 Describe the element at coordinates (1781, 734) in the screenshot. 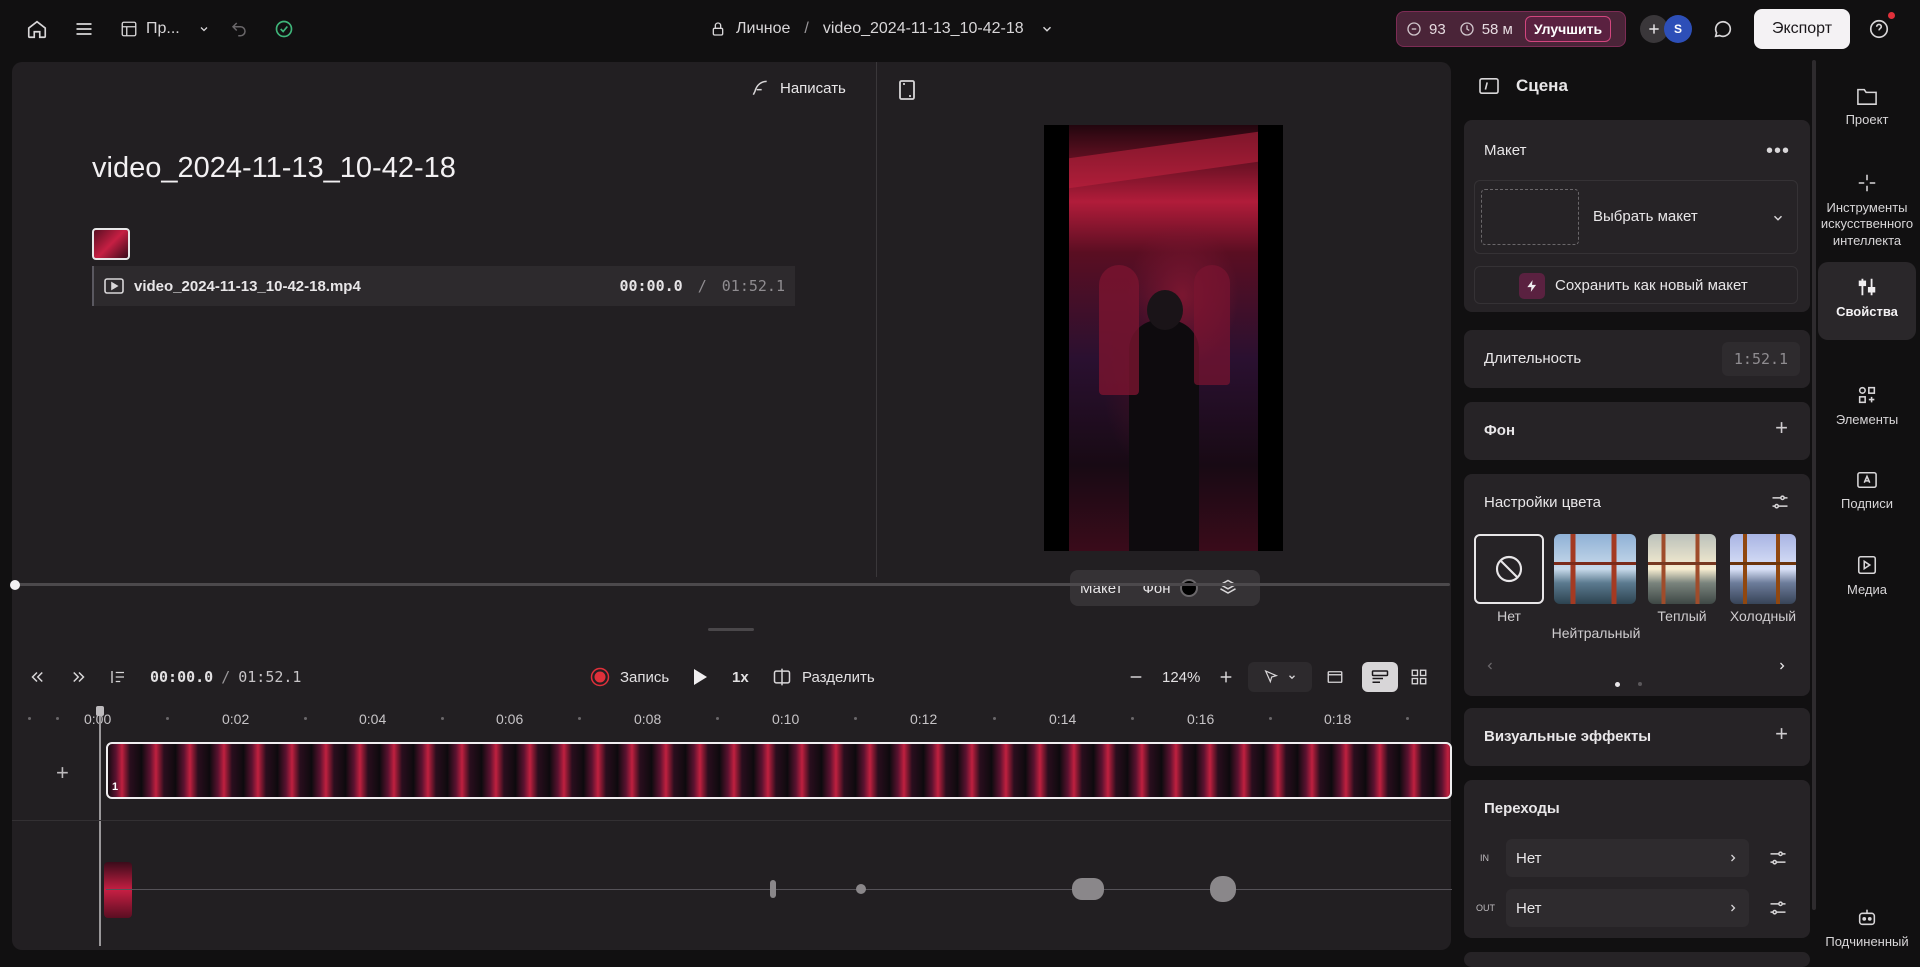

I see `add-effect-icon: +` at that location.